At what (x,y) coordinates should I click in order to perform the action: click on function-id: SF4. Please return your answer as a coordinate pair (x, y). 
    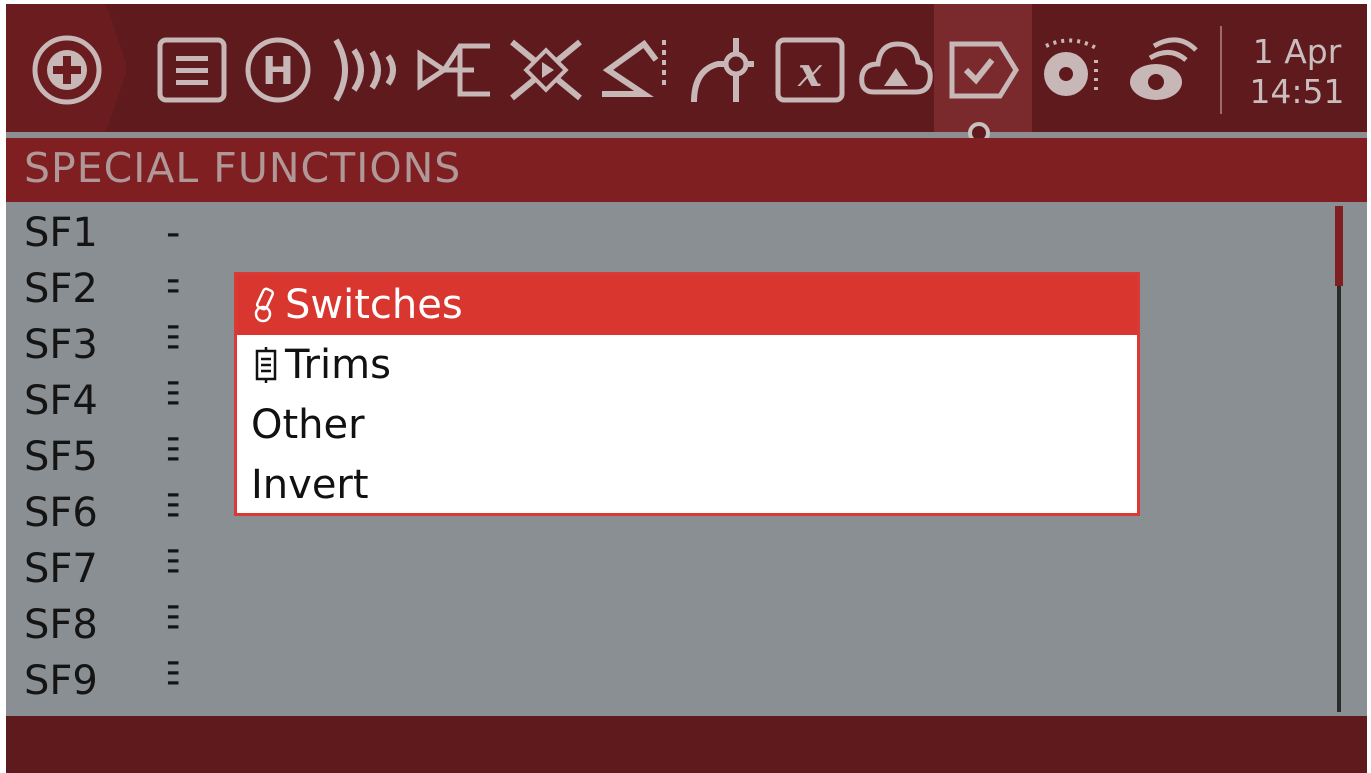
    Looking at the image, I should click on (61, 401).